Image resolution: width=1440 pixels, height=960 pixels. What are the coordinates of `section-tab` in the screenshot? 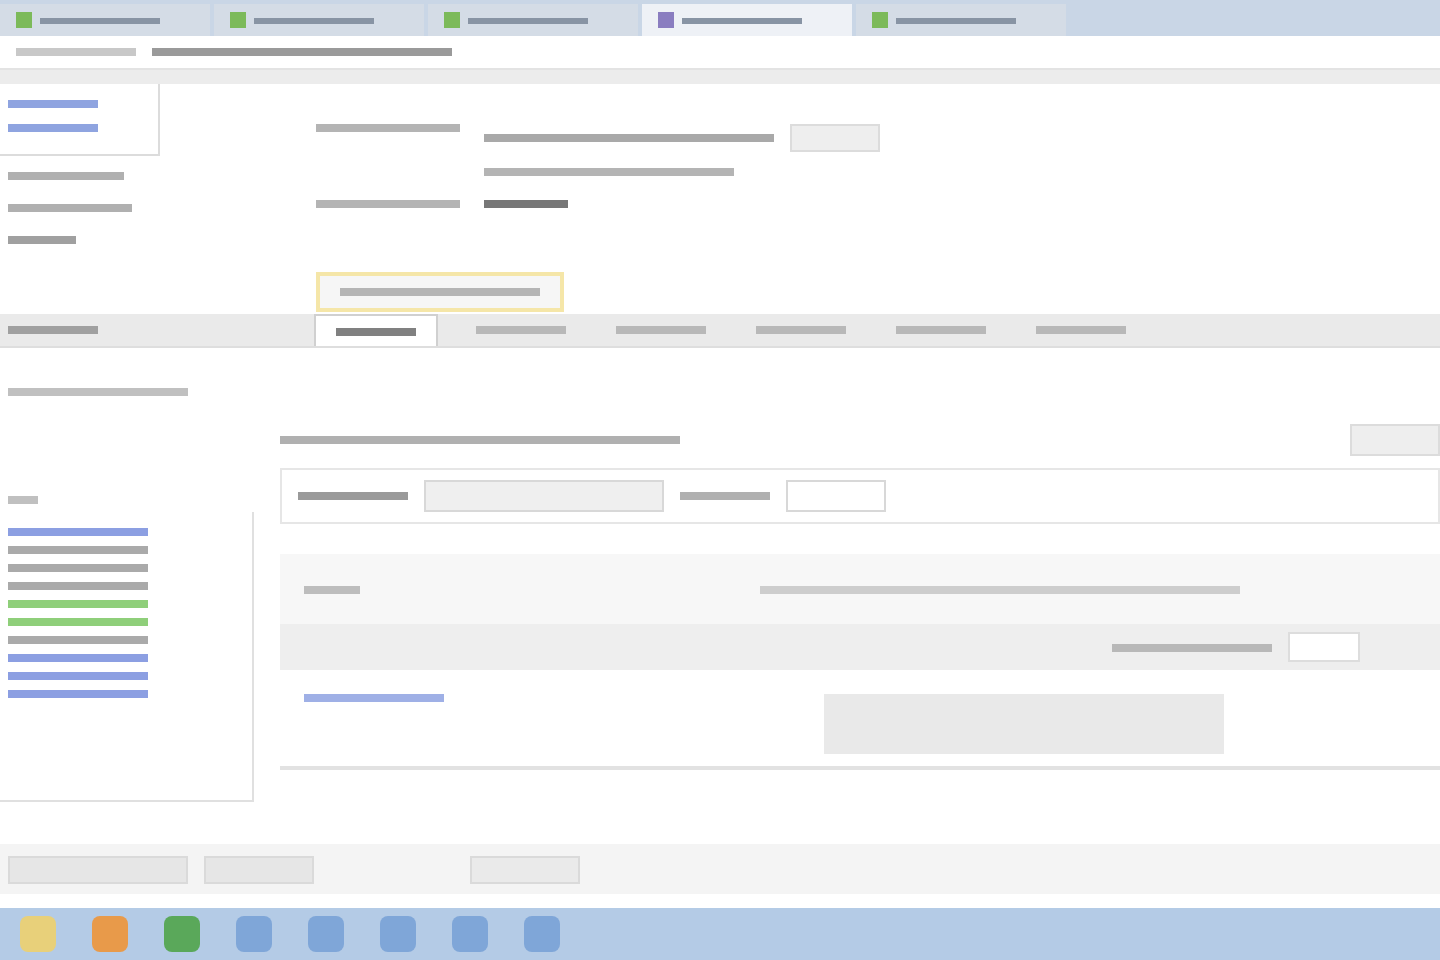 It's located at (376, 330).